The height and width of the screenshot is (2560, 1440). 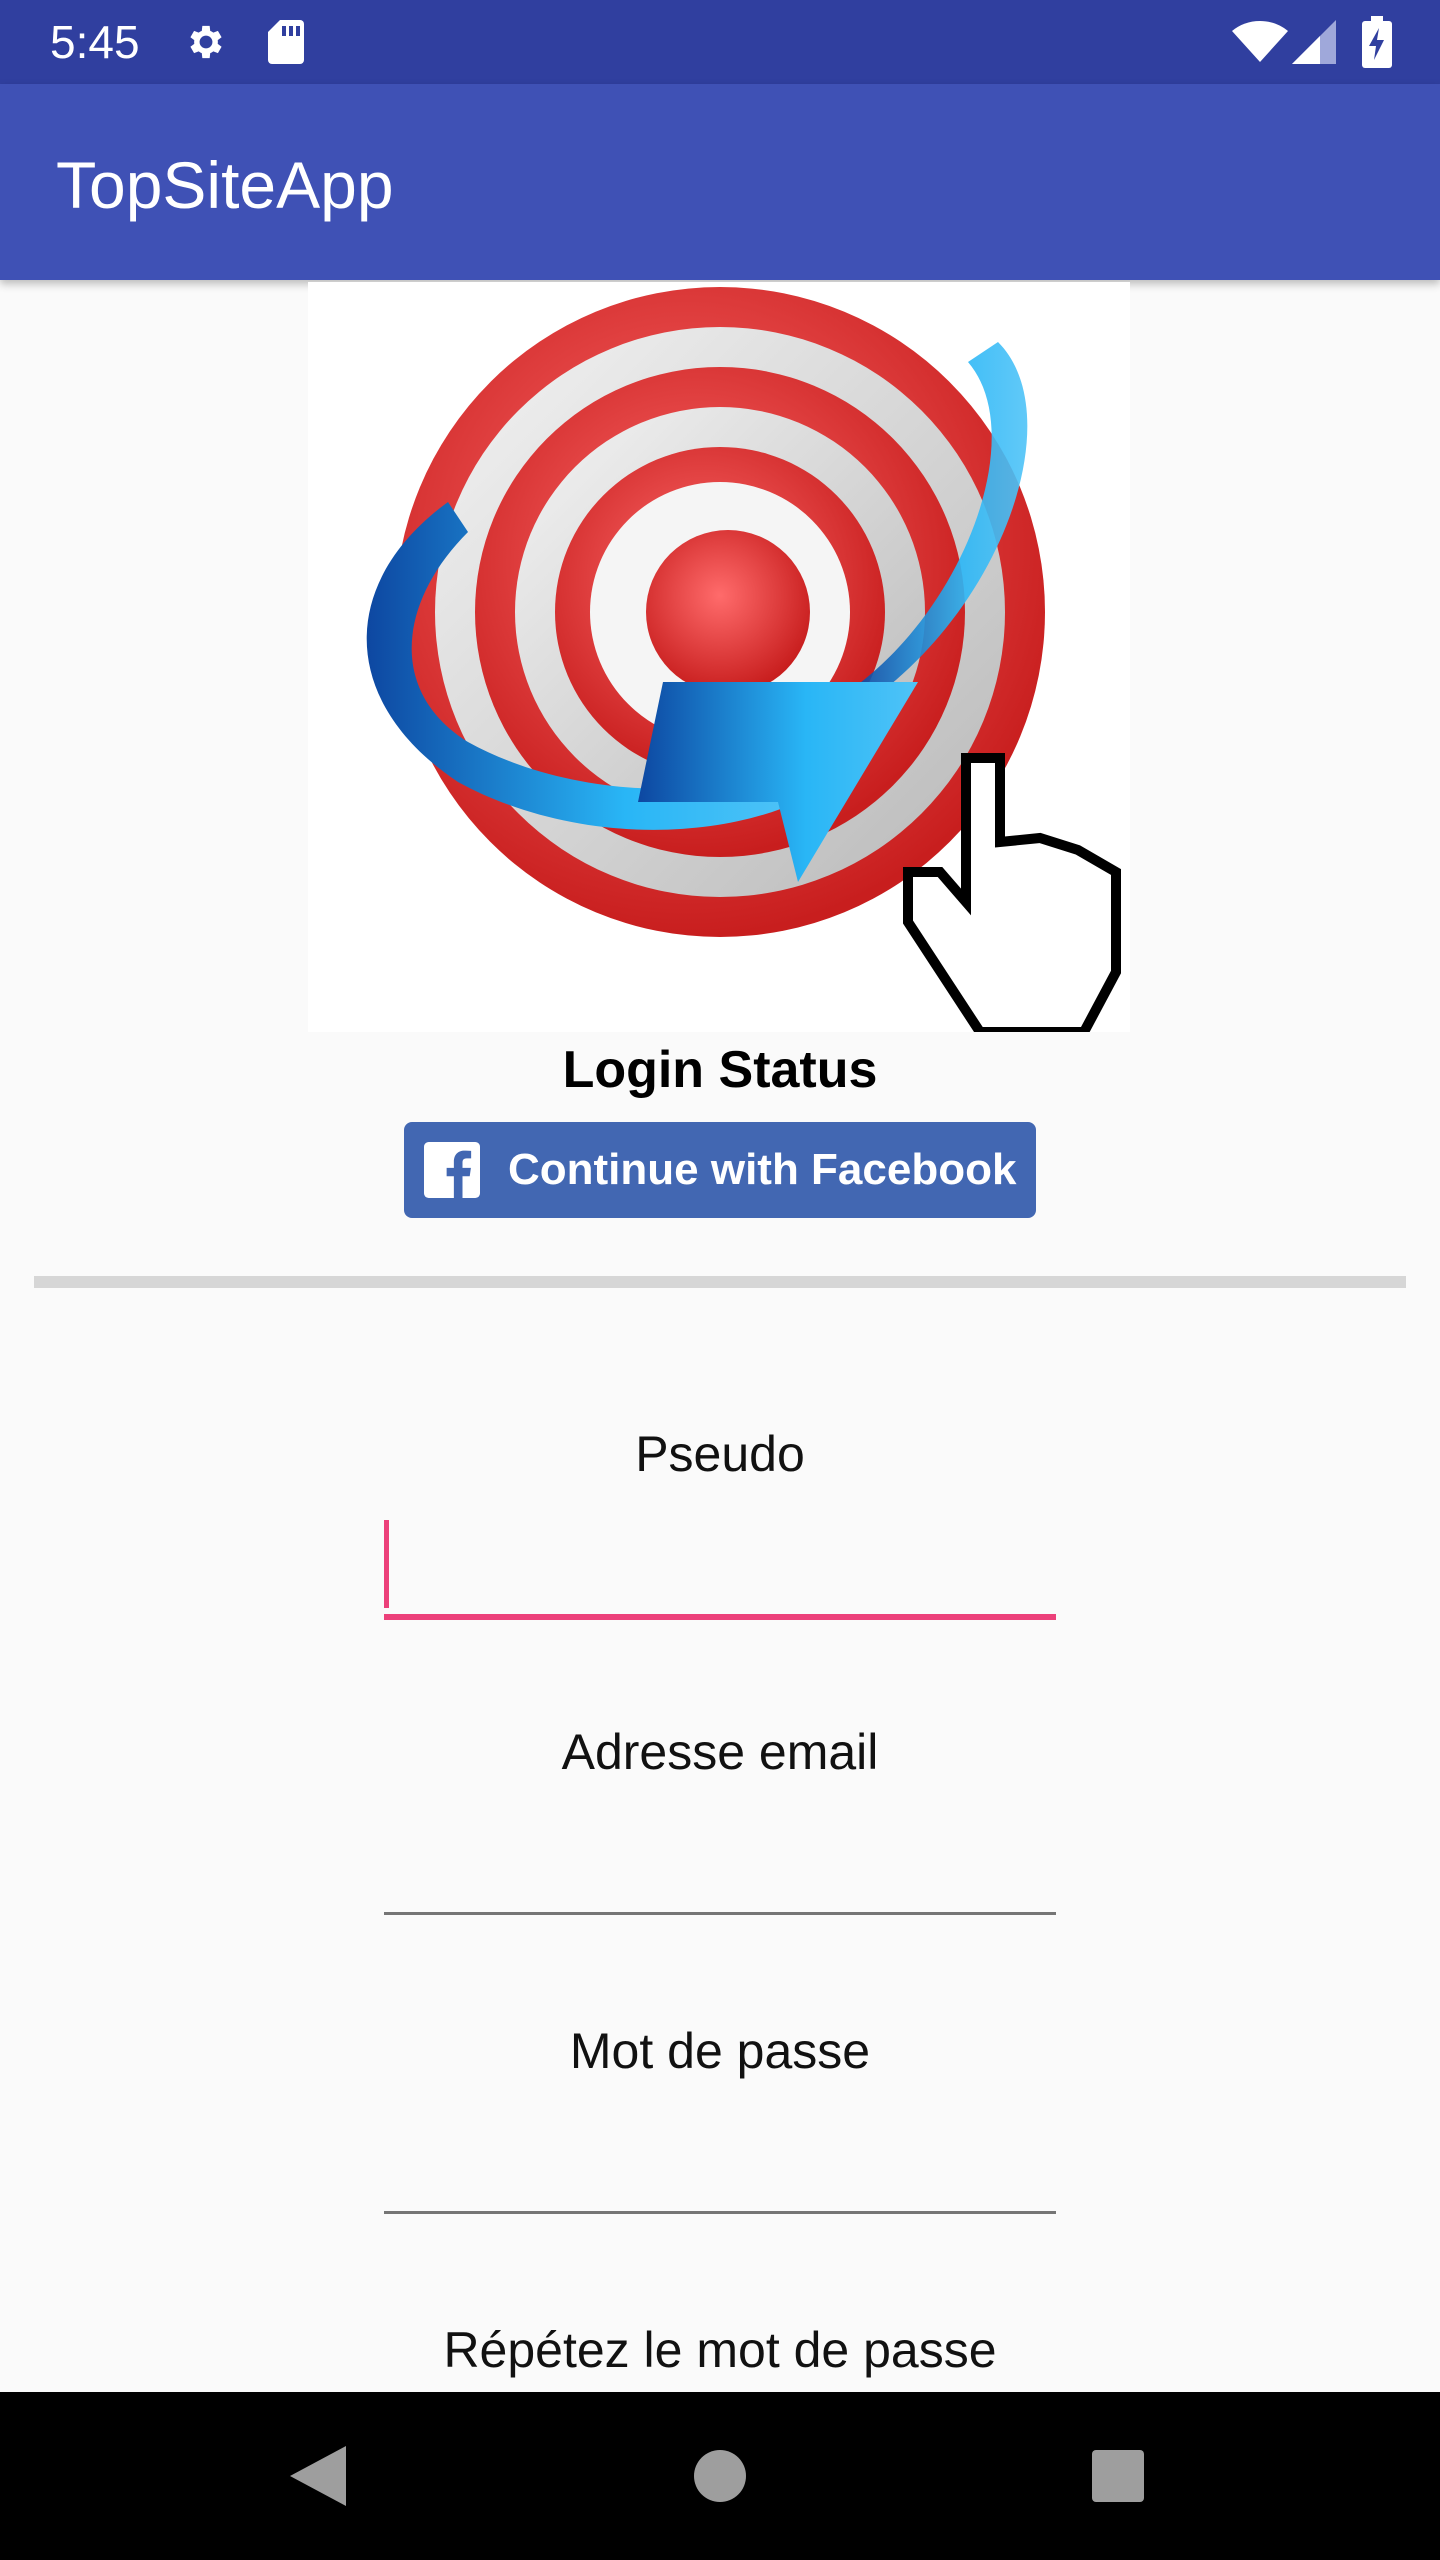 I want to click on recents-icon, so click(x=1118, y=2476).